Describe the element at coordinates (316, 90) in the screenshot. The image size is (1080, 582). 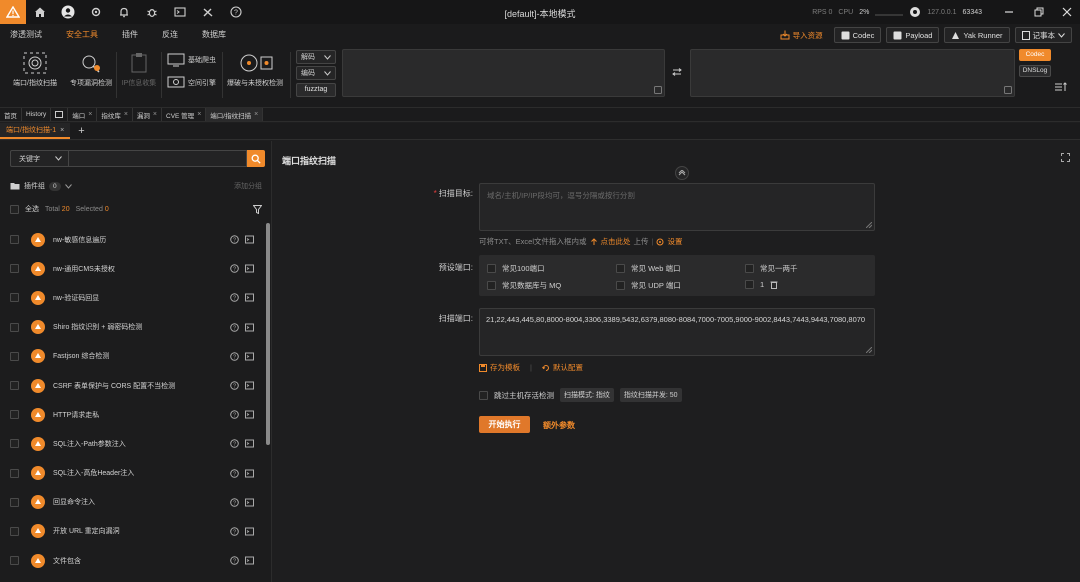
I see `fuzztag-button: fuzztag` at that location.